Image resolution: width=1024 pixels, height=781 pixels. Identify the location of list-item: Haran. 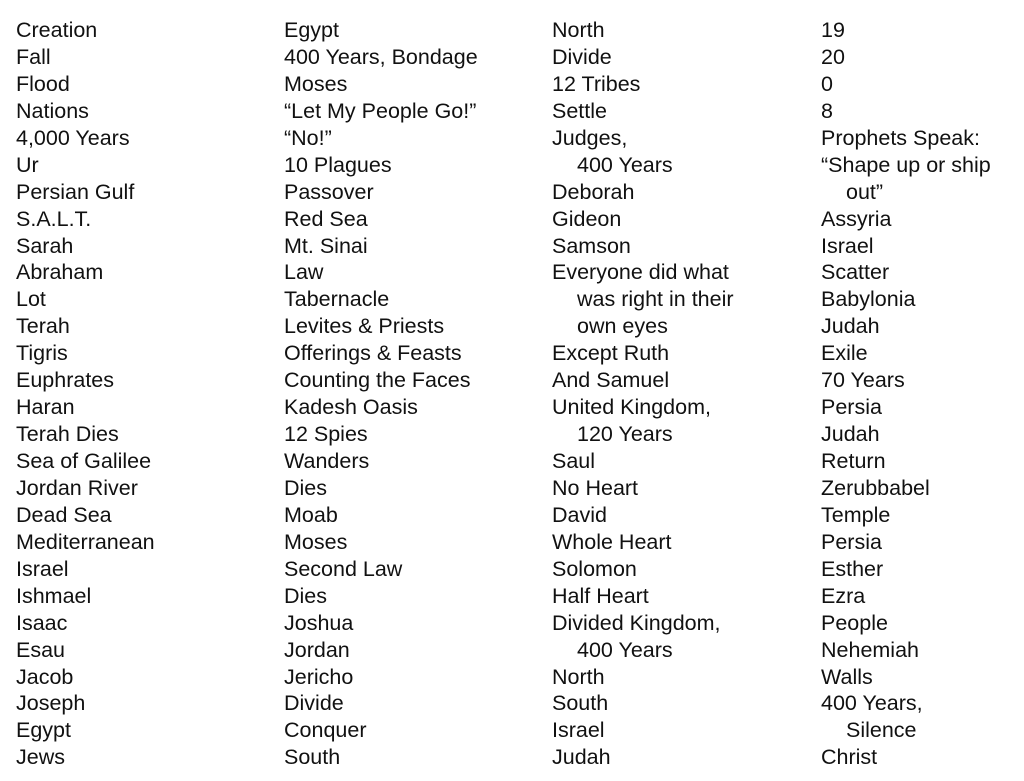
(45, 407).